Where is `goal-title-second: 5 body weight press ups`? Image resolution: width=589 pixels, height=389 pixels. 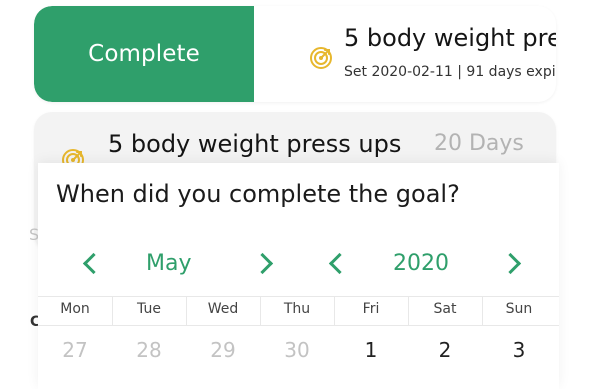
goal-title-second: 5 body weight press ups is located at coordinates (255, 144).